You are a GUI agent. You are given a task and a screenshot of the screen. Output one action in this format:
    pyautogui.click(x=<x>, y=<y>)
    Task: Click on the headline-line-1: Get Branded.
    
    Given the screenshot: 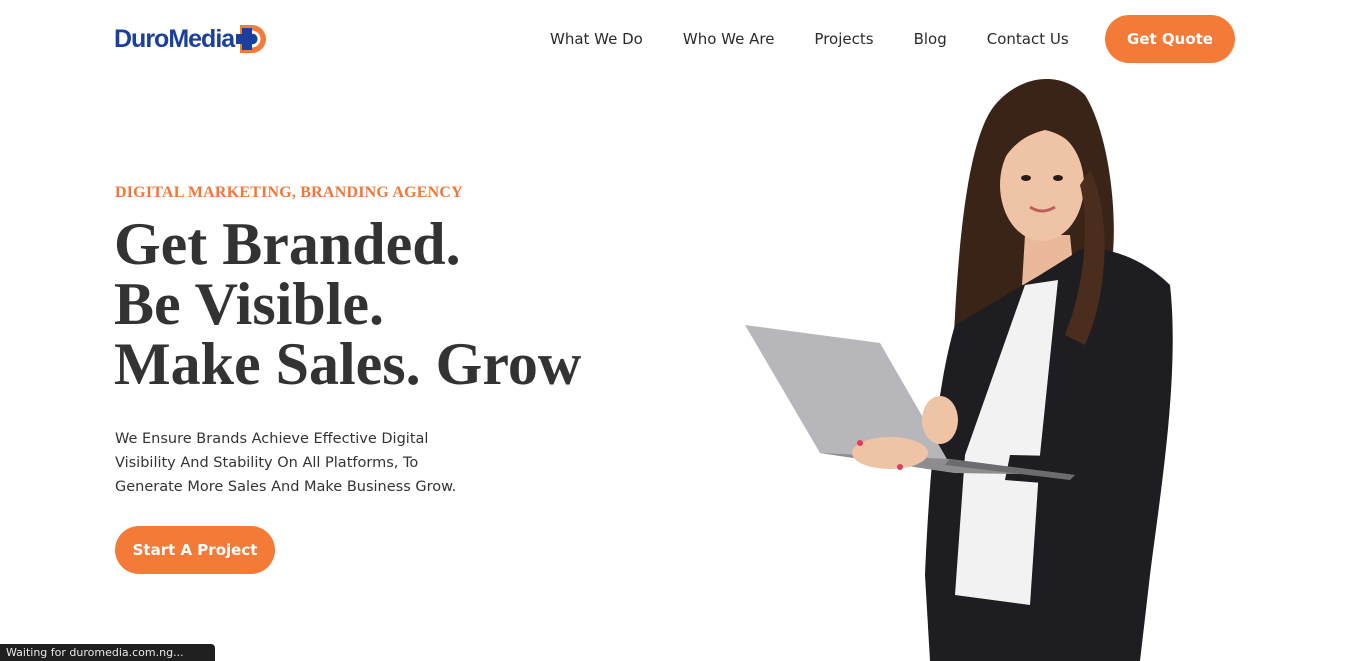 What is the action you would take?
    pyautogui.click(x=287, y=244)
    